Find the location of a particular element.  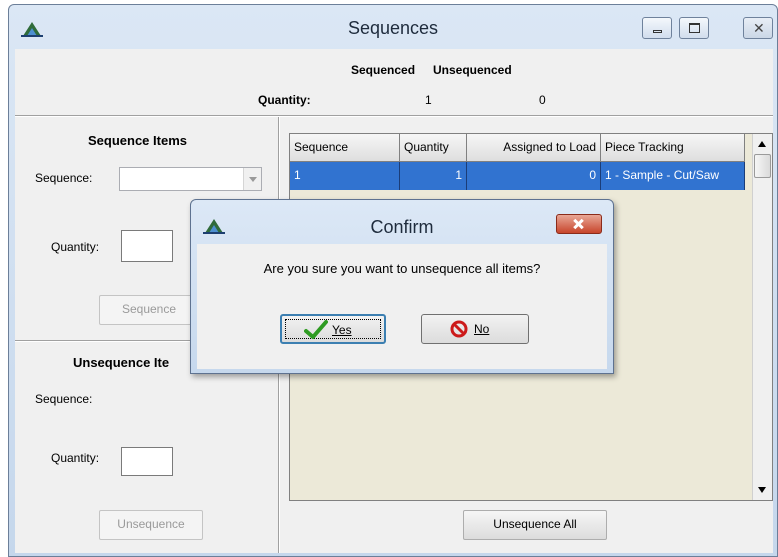

sequence-quantity-input is located at coordinates (147, 246).